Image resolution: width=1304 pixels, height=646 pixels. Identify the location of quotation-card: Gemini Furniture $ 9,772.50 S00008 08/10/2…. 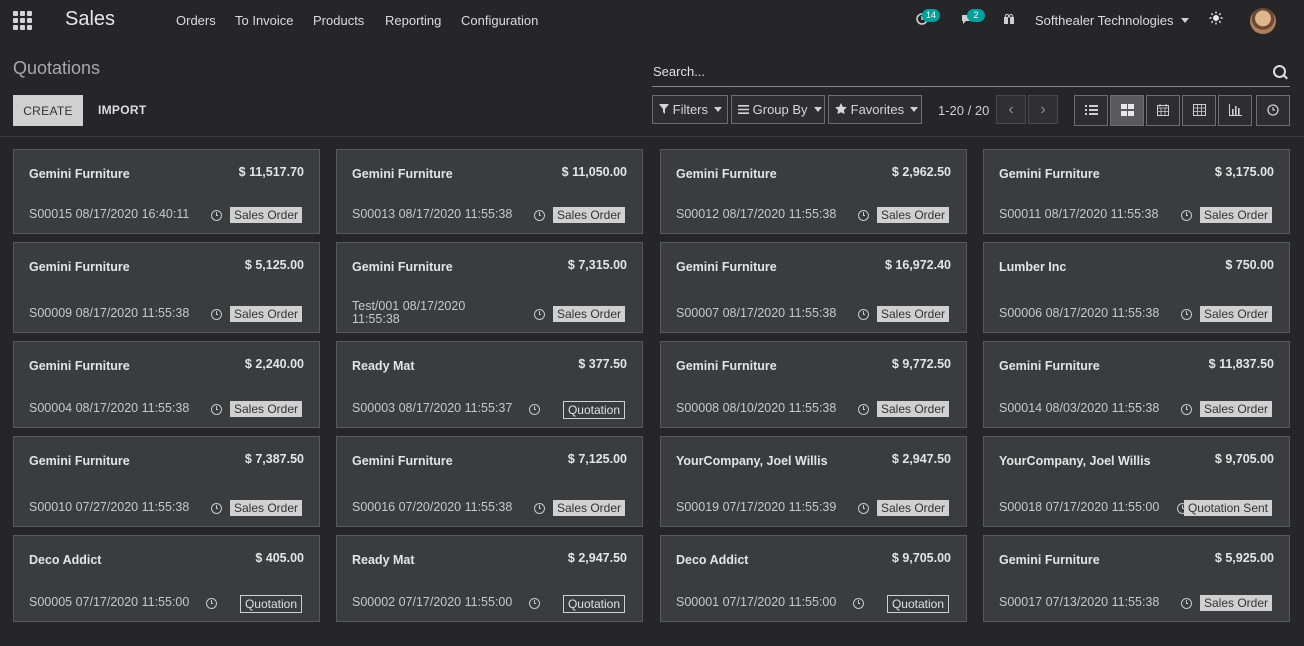
(813, 384).